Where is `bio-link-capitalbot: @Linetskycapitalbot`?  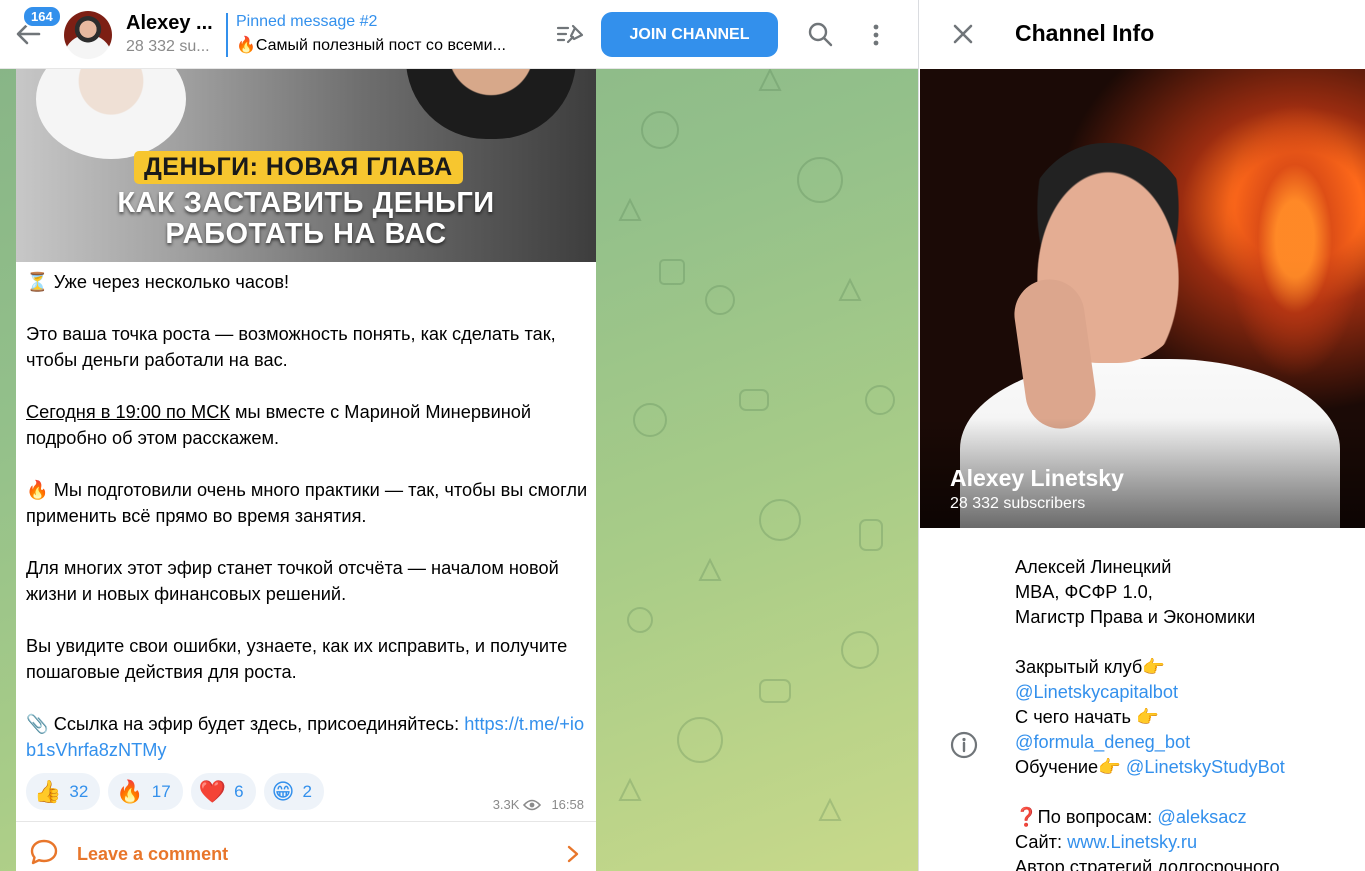 bio-link-capitalbot: @Linetskycapitalbot is located at coordinates (1185, 692).